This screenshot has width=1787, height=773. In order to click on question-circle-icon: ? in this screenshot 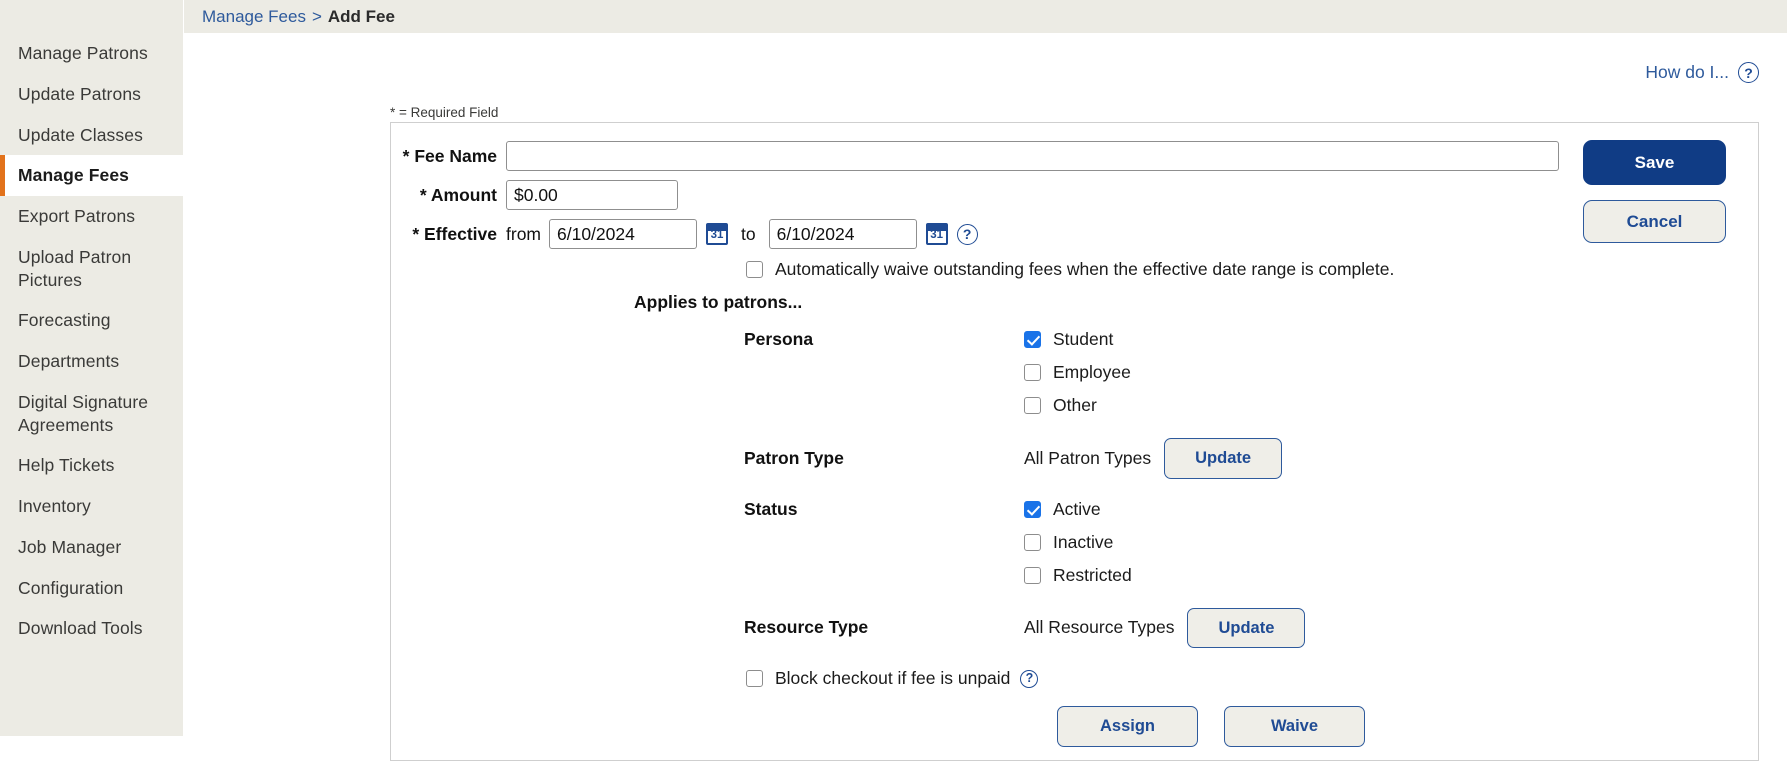, I will do `click(1748, 72)`.